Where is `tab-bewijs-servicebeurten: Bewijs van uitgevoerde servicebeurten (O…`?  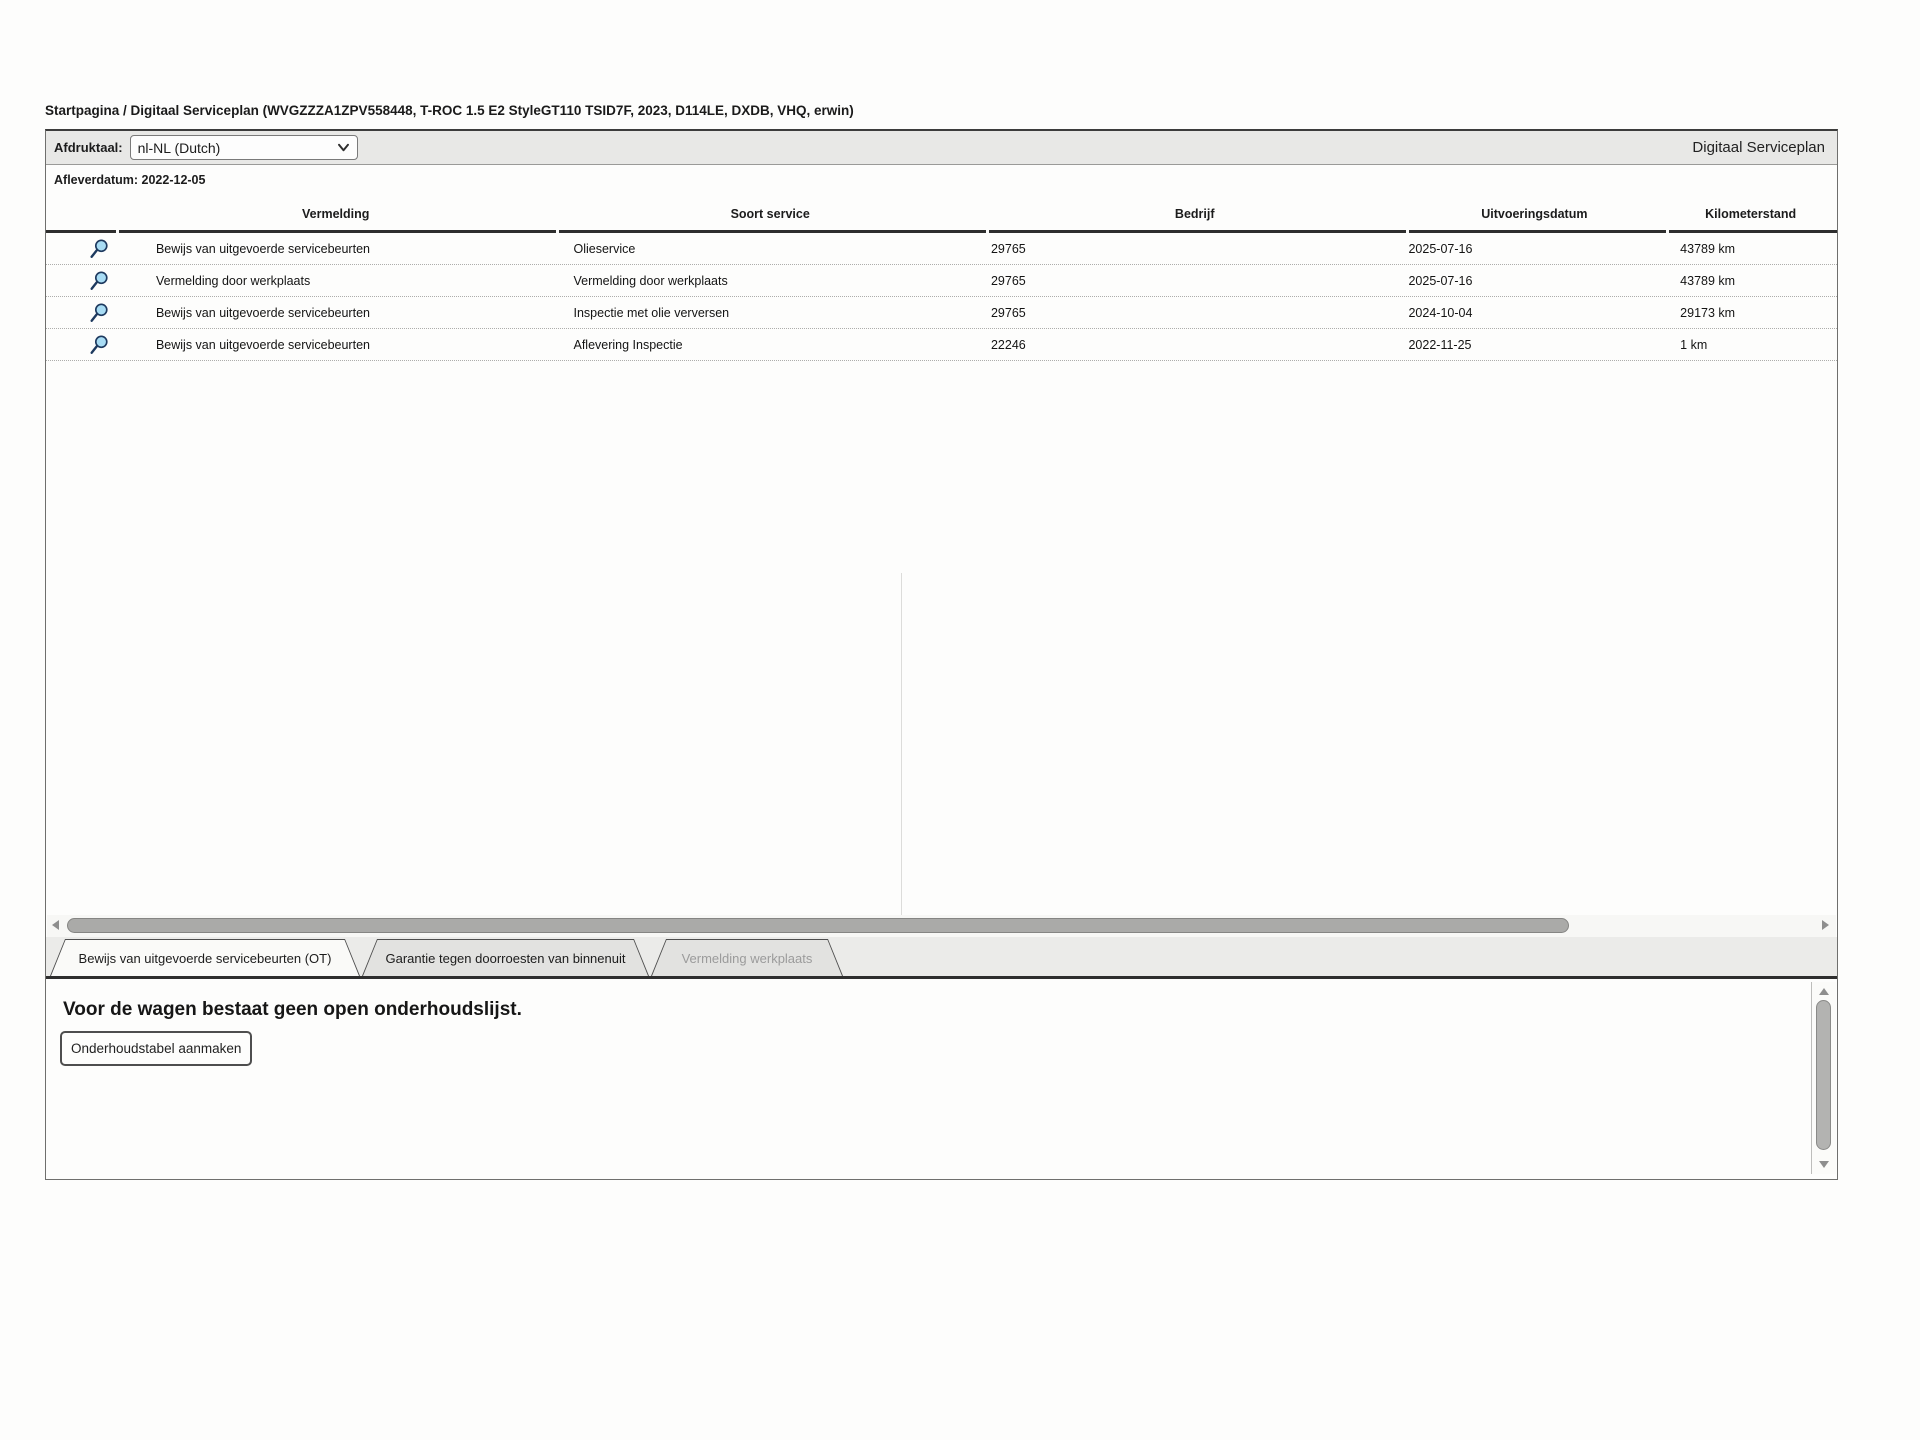 tab-bewijs-servicebeurten: Bewijs van uitgevoerde servicebeurten (O… is located at coordinates (205, 956).